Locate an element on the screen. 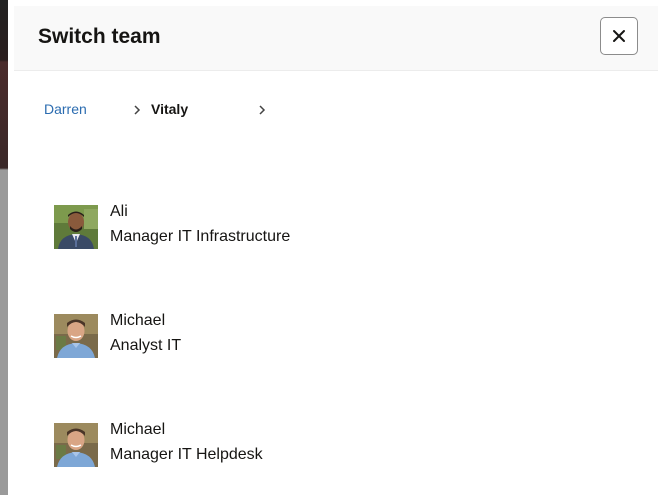 Image resolution: width=668 pixels, height=495 pixels. close-icon is located at coordinates (619, 36).